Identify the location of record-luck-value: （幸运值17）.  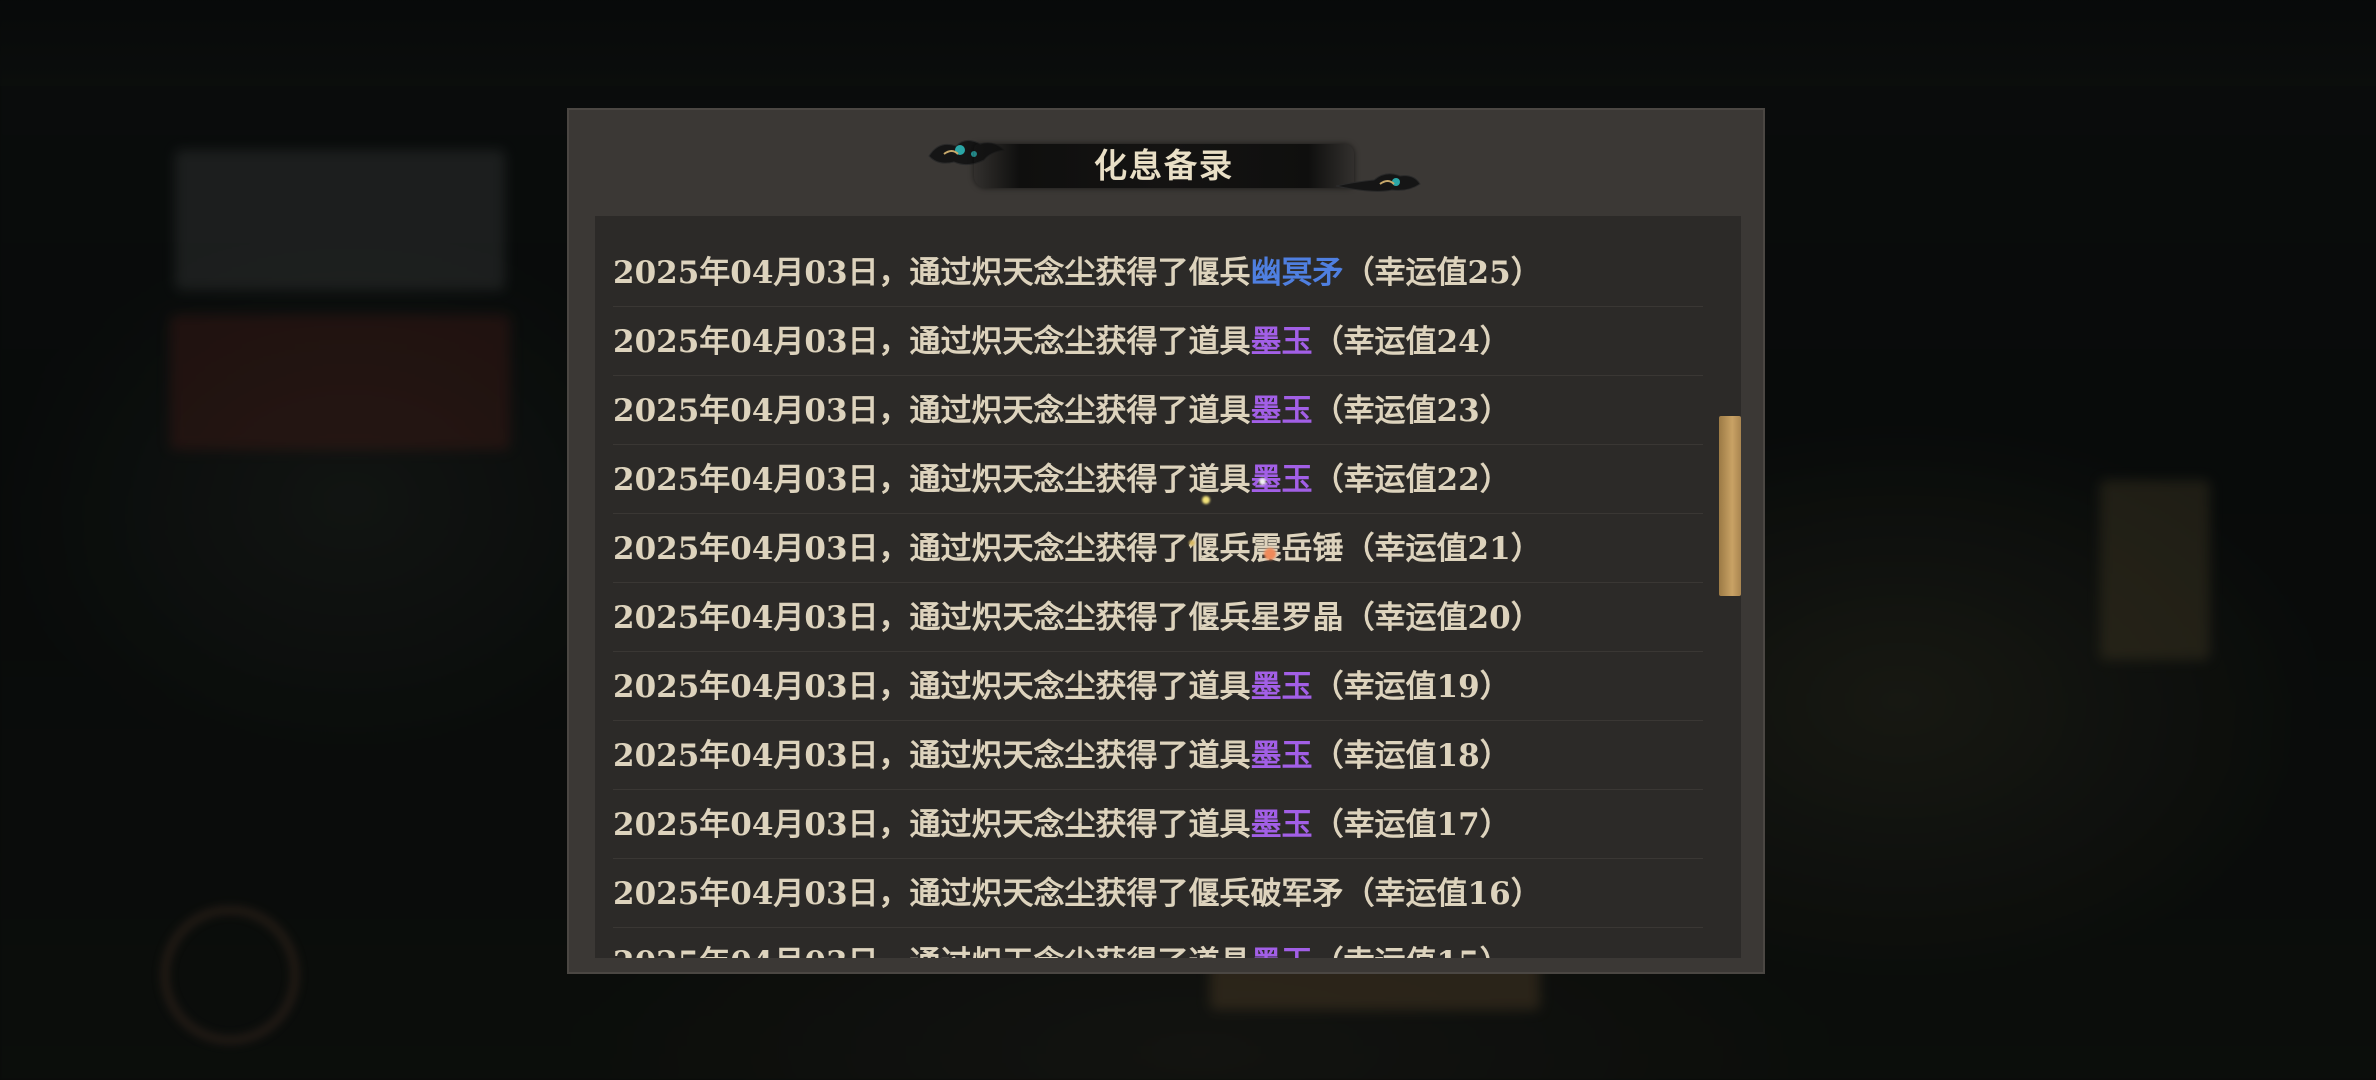
(1411, 825).